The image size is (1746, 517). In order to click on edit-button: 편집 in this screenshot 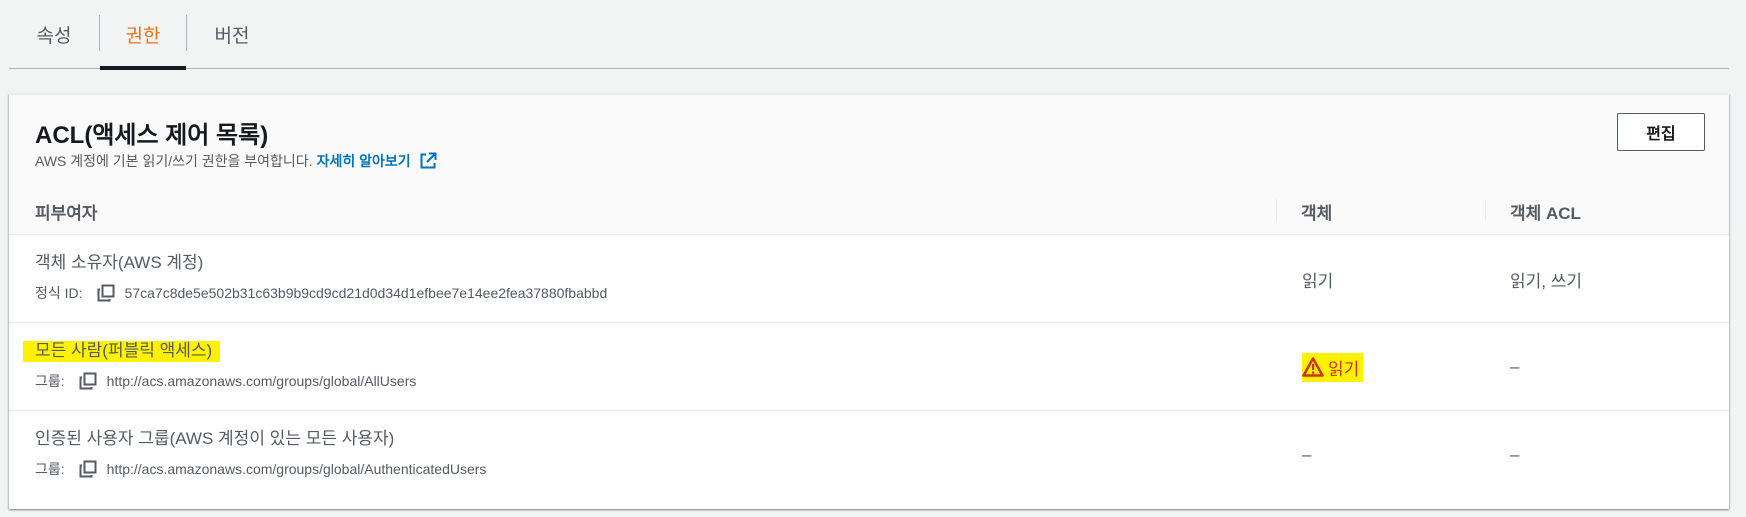, I will do `click(1661, 132)`.